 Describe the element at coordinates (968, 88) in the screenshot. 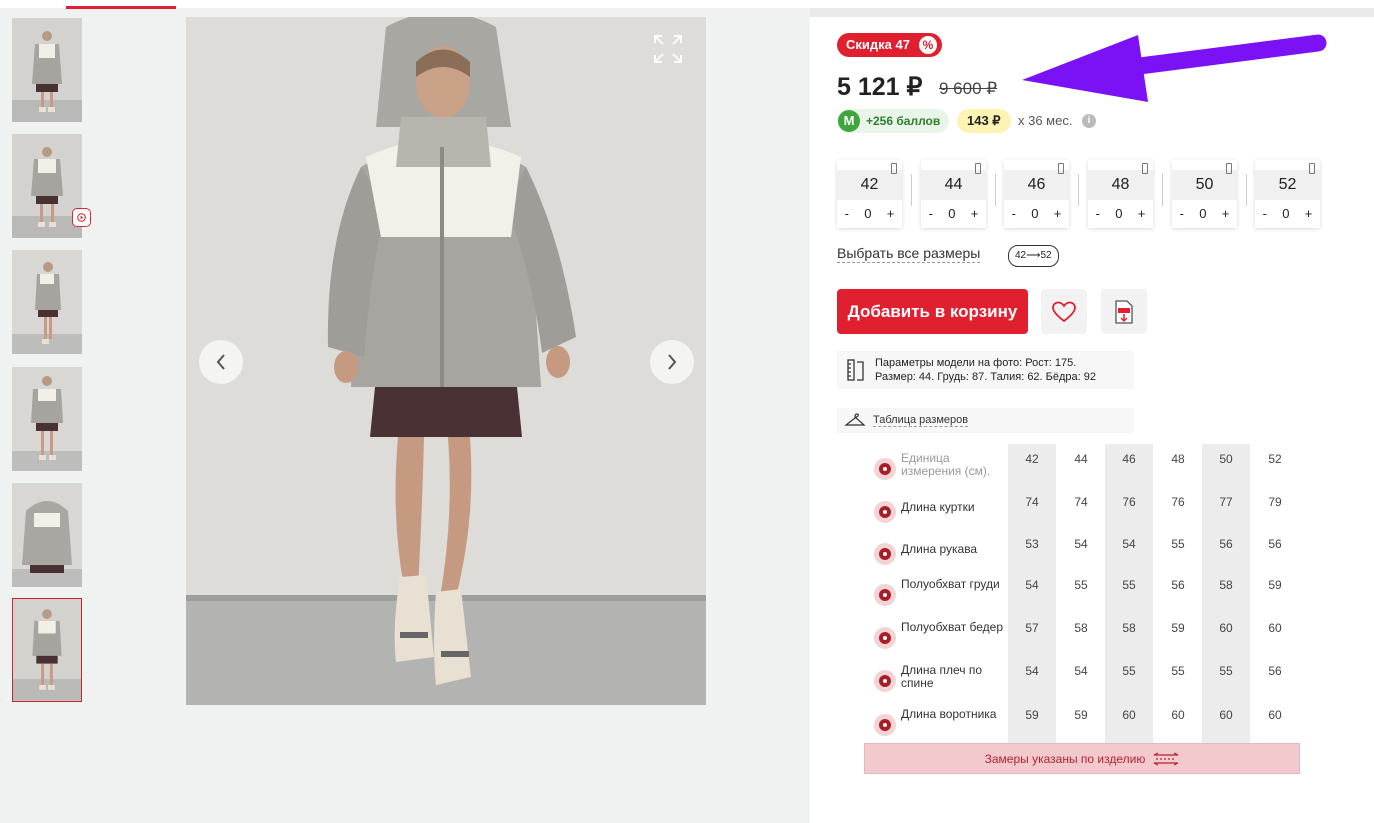

I see `old-price: 9 600 ₽` at that location.